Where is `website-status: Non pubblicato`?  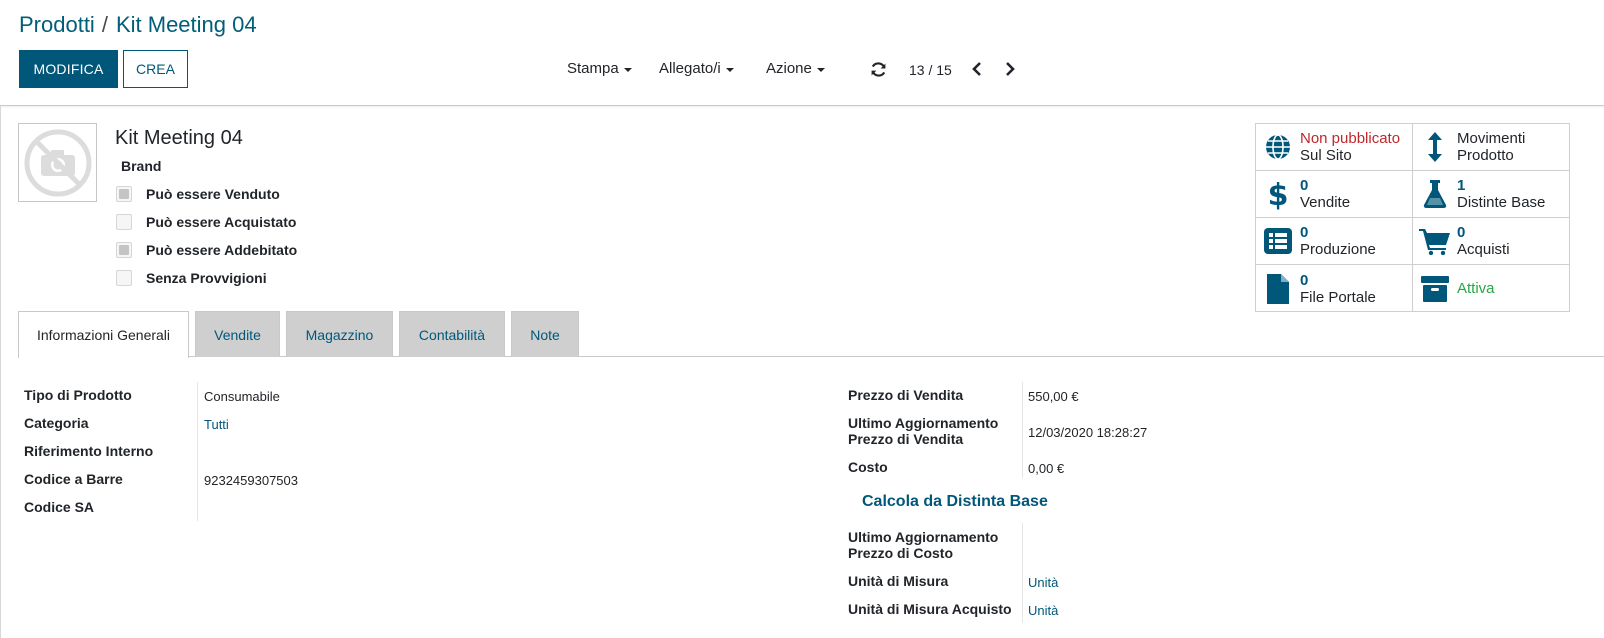 website-status: Non pubblicato is located at coordinates (1350, 138).